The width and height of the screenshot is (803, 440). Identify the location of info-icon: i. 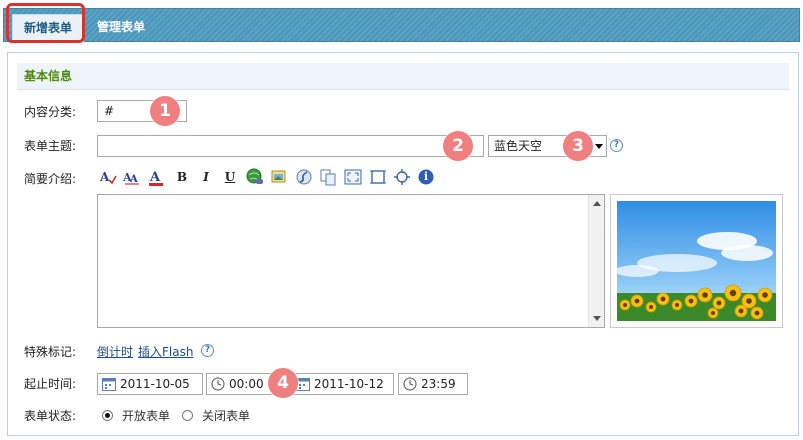
(426, 177).